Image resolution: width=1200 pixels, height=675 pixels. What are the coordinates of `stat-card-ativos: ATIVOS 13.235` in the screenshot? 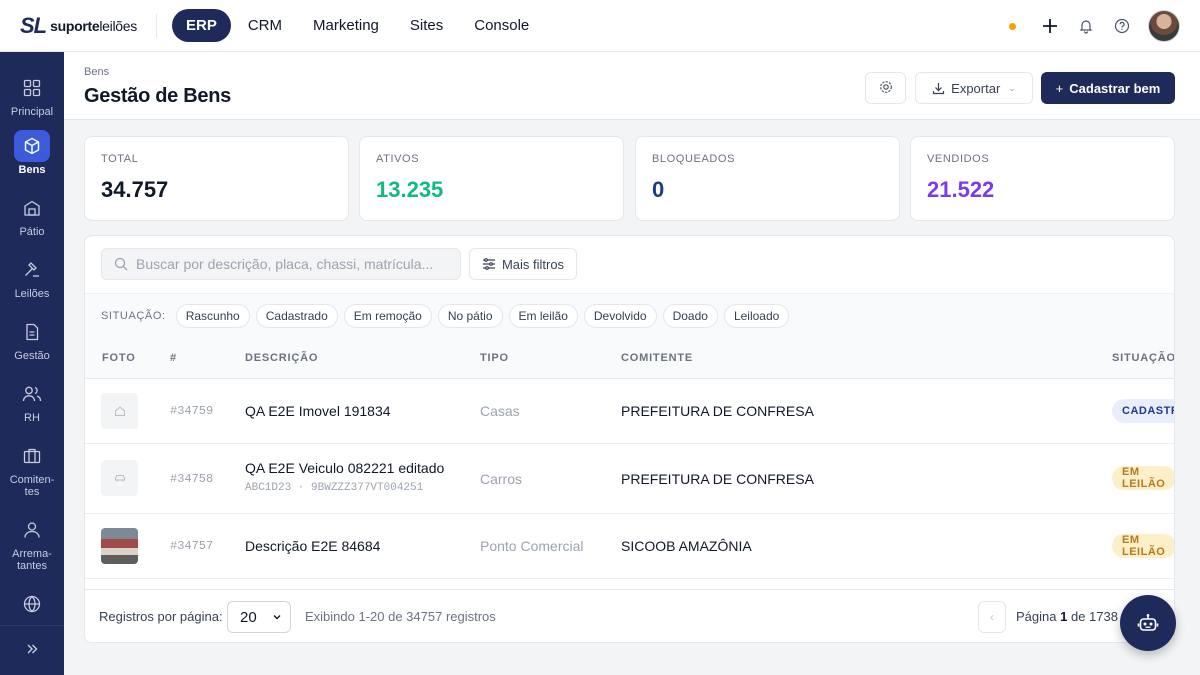 It's located at (491, 178).